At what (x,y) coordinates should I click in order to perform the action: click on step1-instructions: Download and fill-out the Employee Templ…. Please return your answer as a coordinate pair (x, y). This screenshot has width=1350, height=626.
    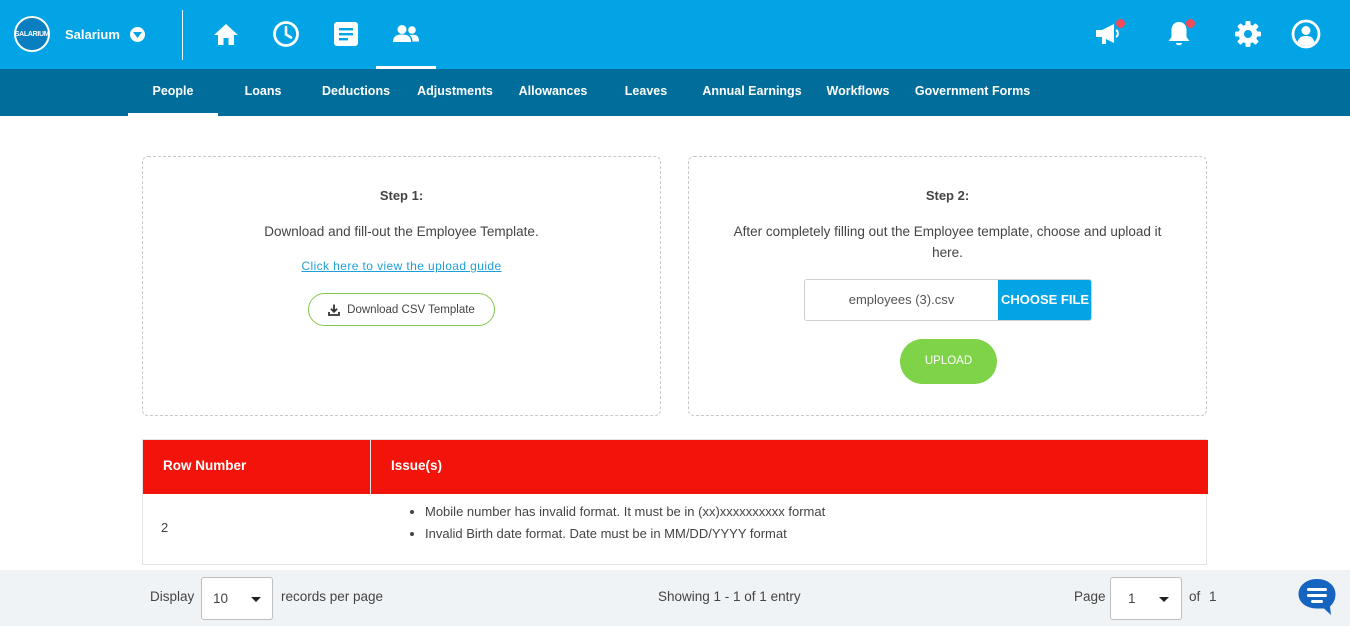
    Looking at the image, I should click on (401, 231).